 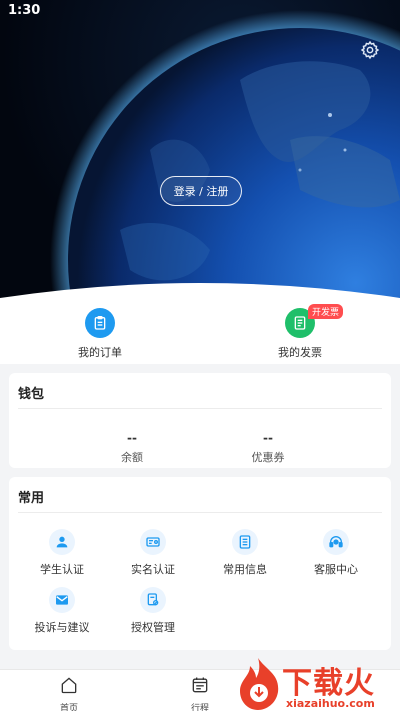 I want to click on authorization-management-button: 授权管理, so click(x=153, y=611).